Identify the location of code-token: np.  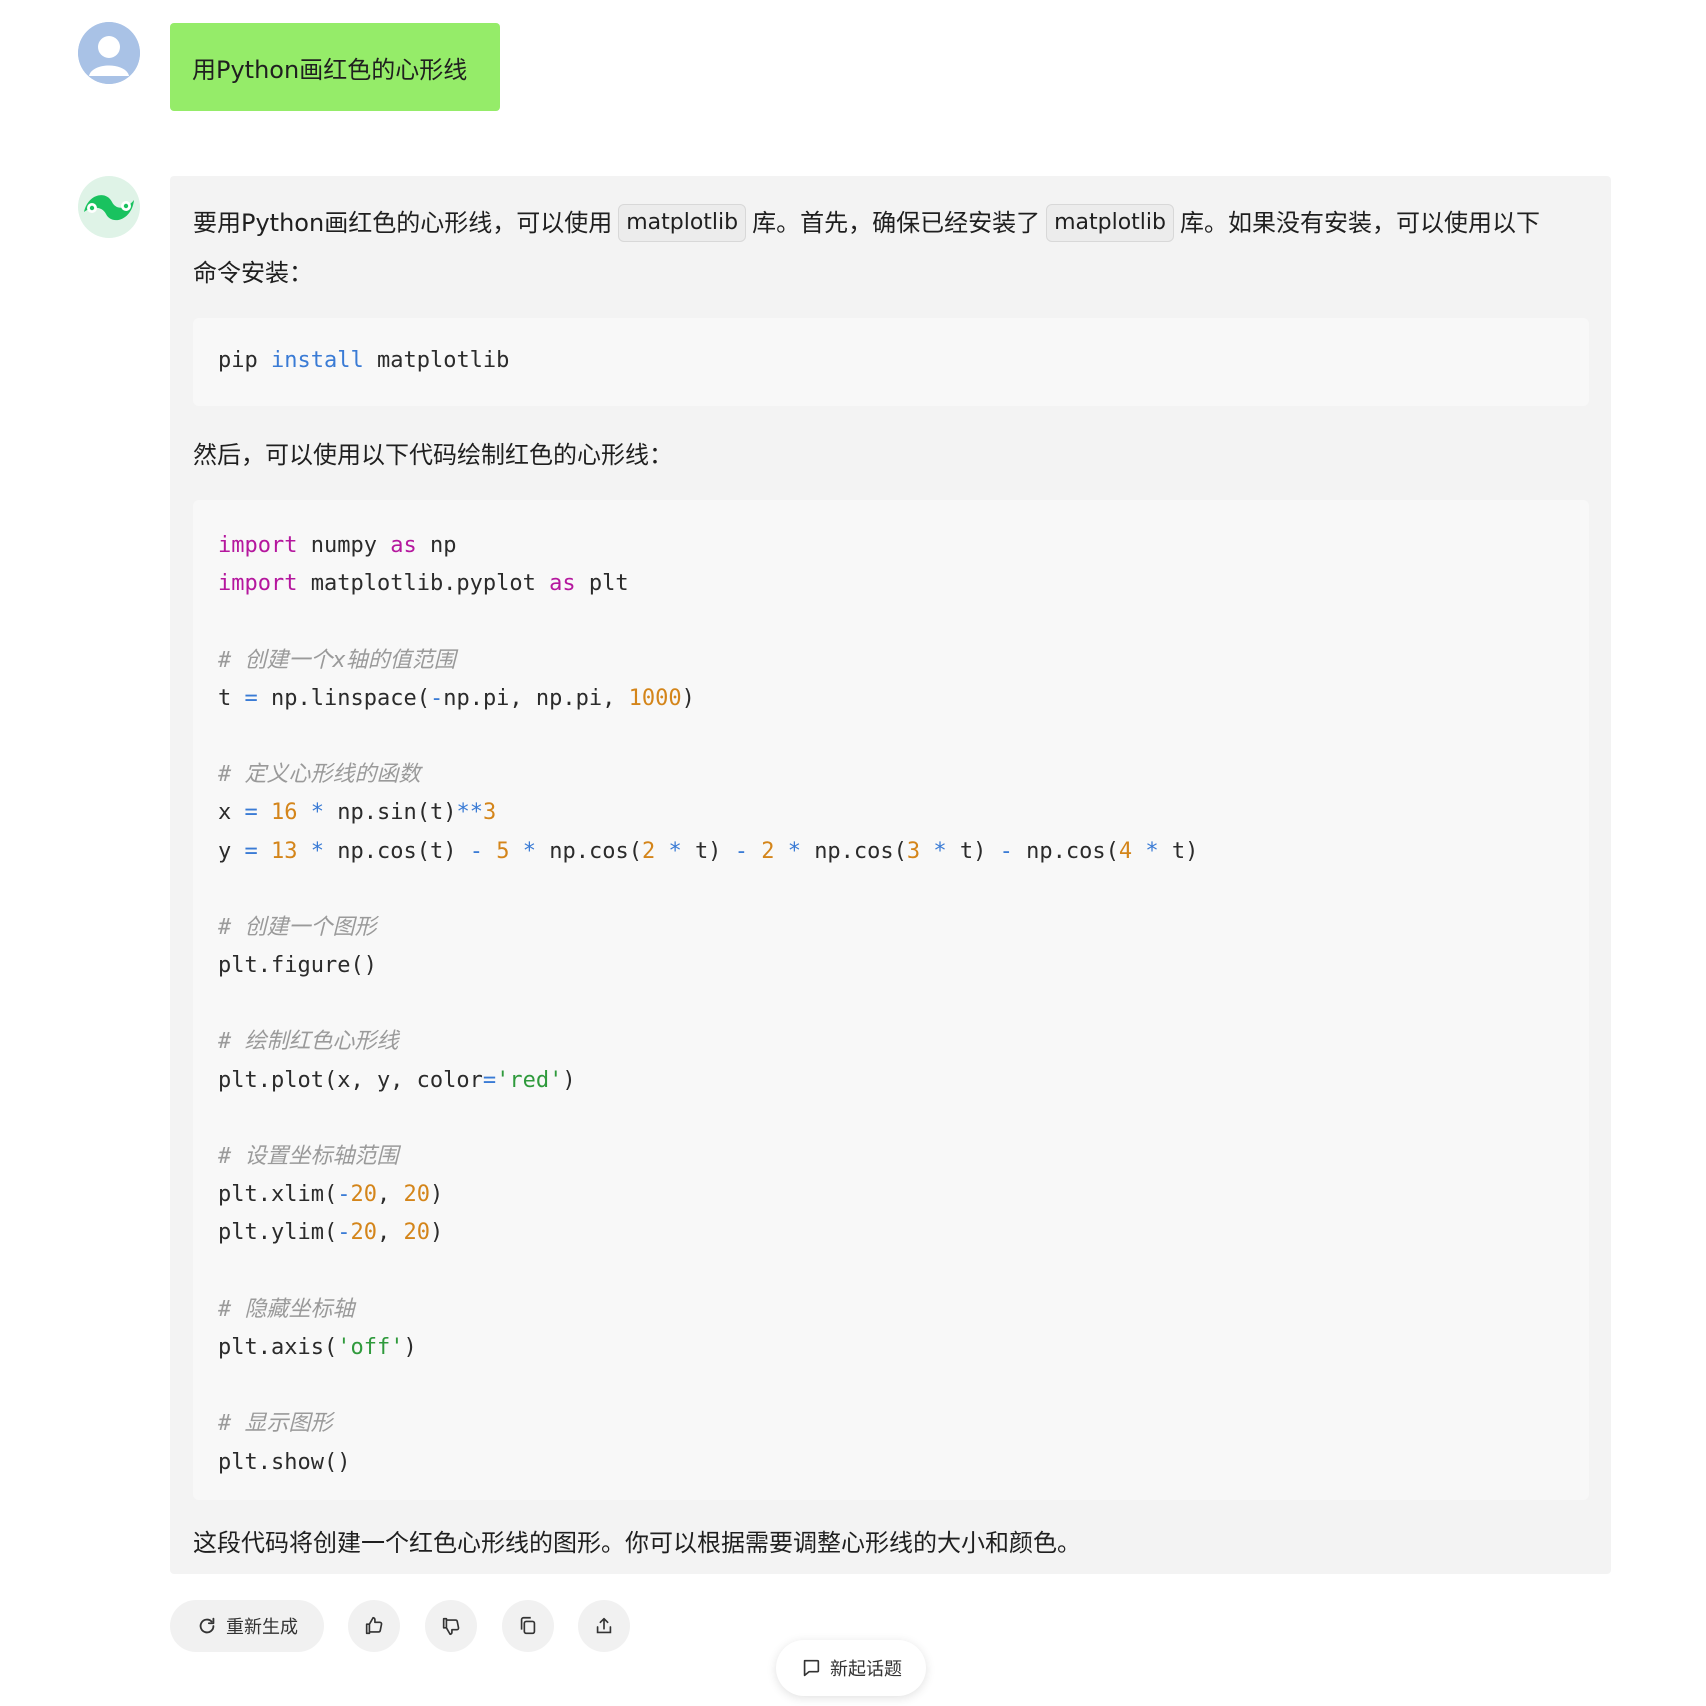
(443, 545).